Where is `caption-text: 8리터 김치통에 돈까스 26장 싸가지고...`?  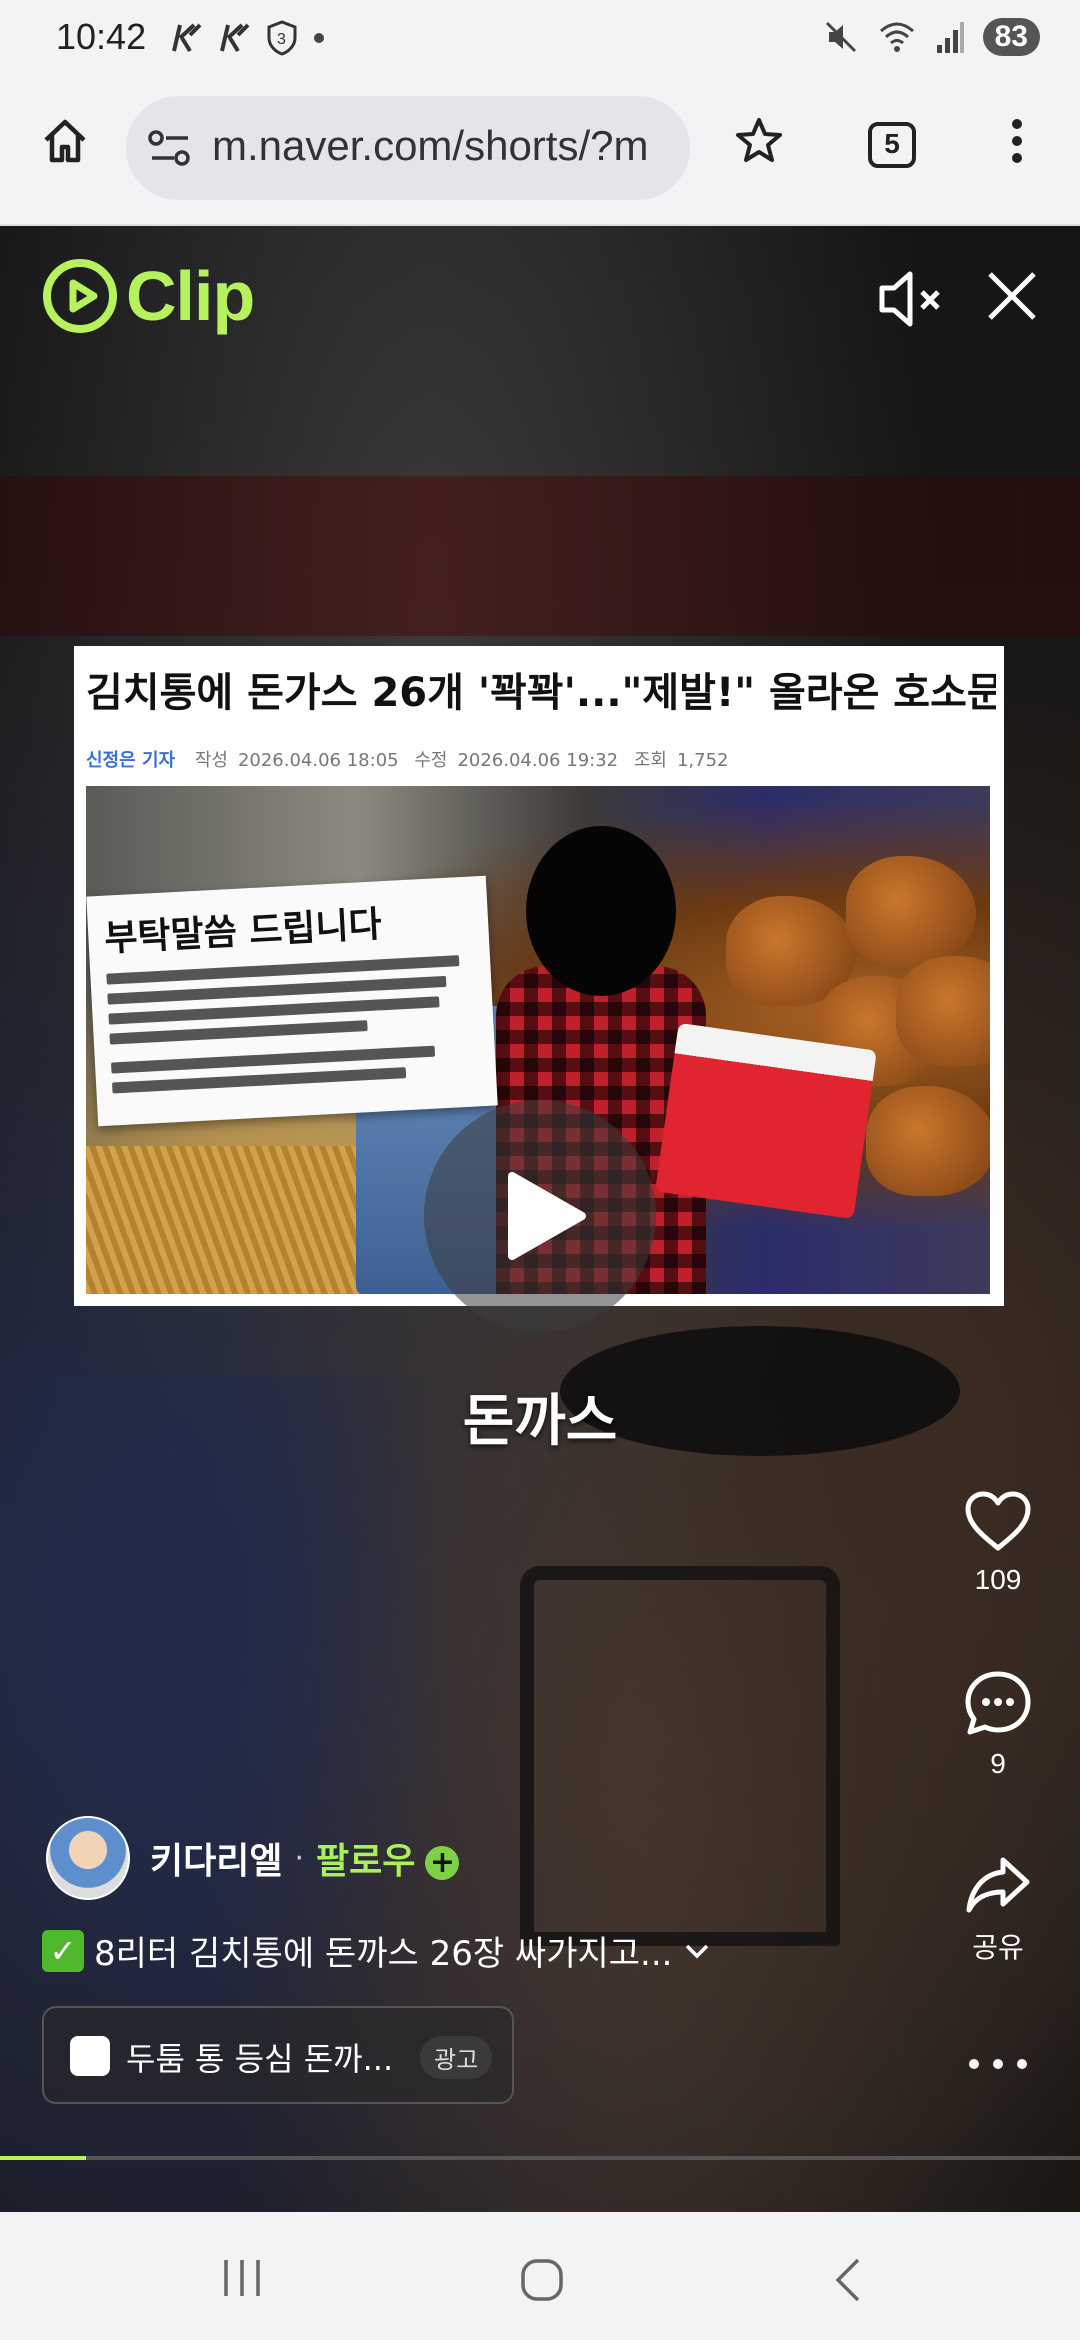
caption-text: 8리터 김치통에 돈까스 26장 싸가지고... is located at coordinates (383, 1954).